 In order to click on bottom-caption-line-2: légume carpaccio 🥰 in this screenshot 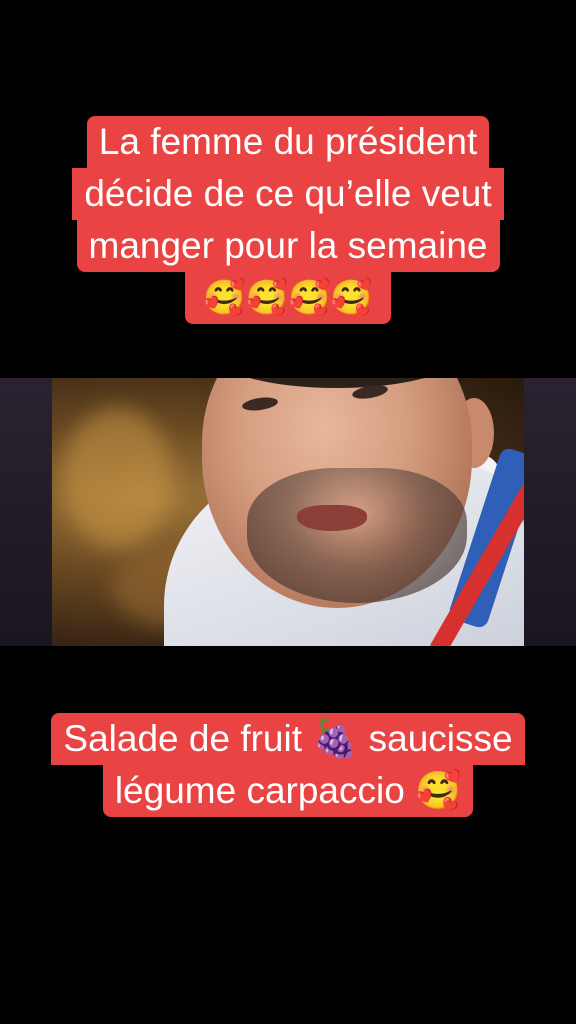, I will do `click(288, 791)`.